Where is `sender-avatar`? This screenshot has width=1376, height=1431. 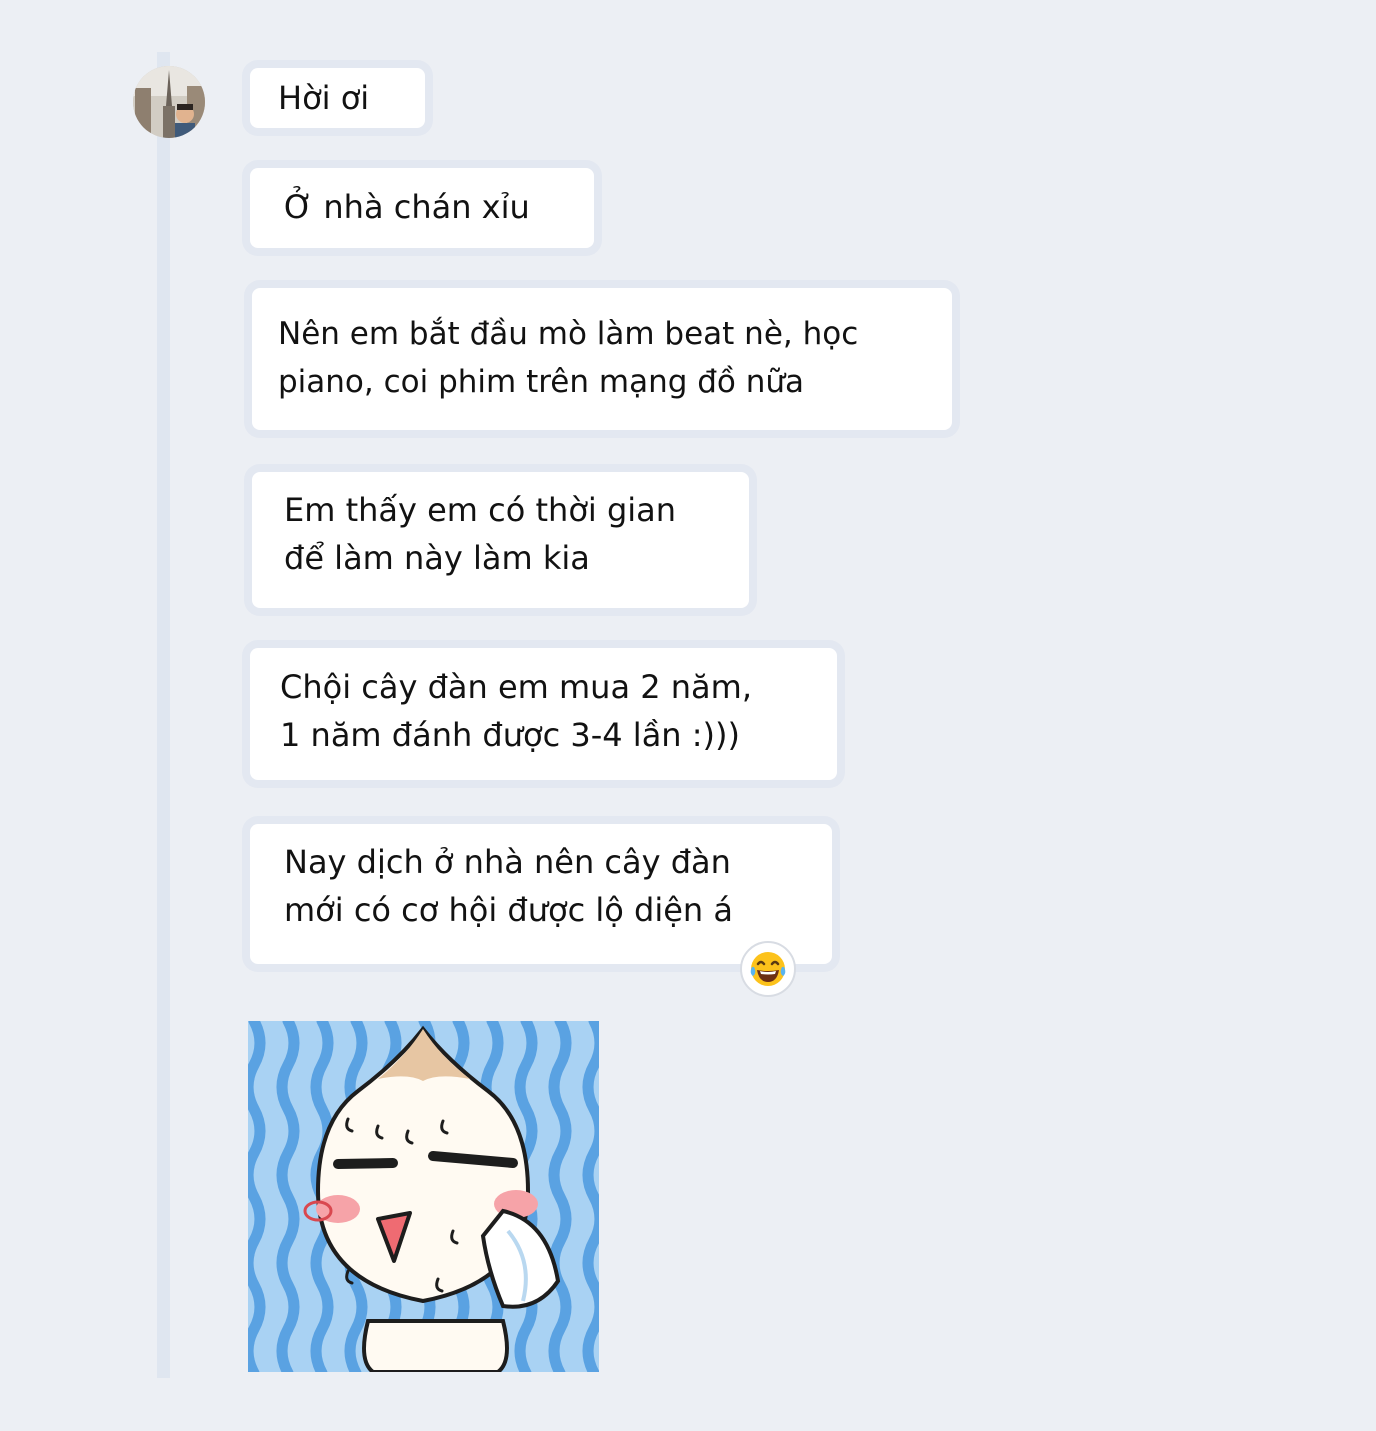
sender-avatar is located at coordinates (169, 102).